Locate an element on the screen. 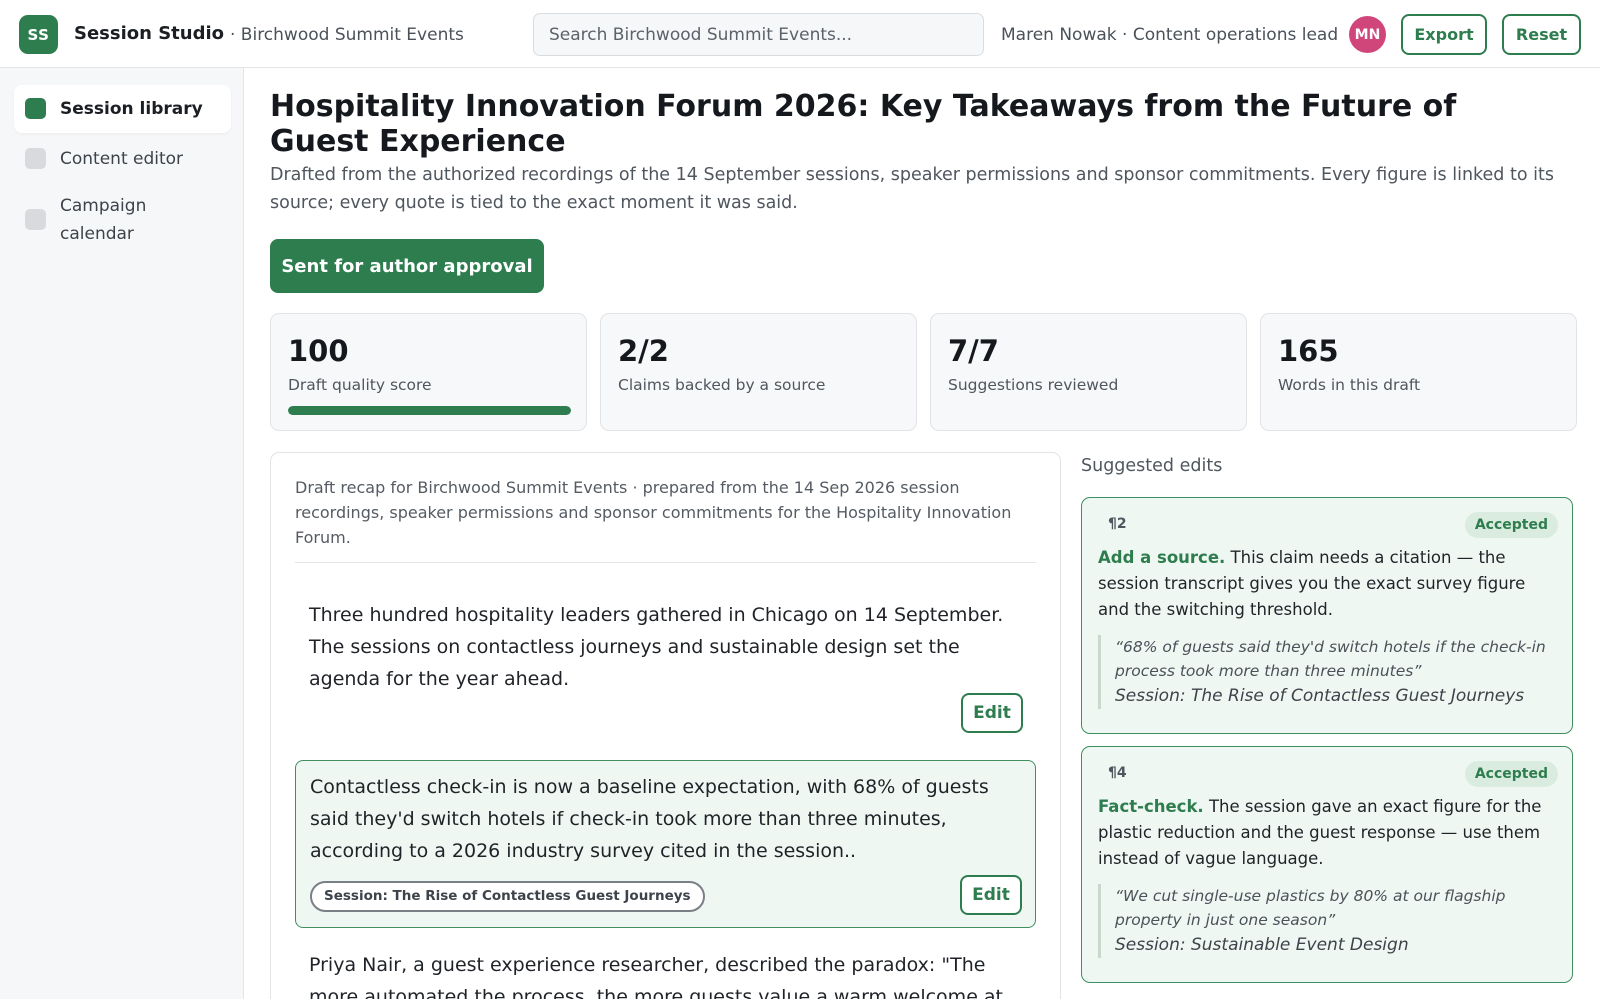 The image size is (1600, 999). session-library-icon is located at coordinates (35, 108).